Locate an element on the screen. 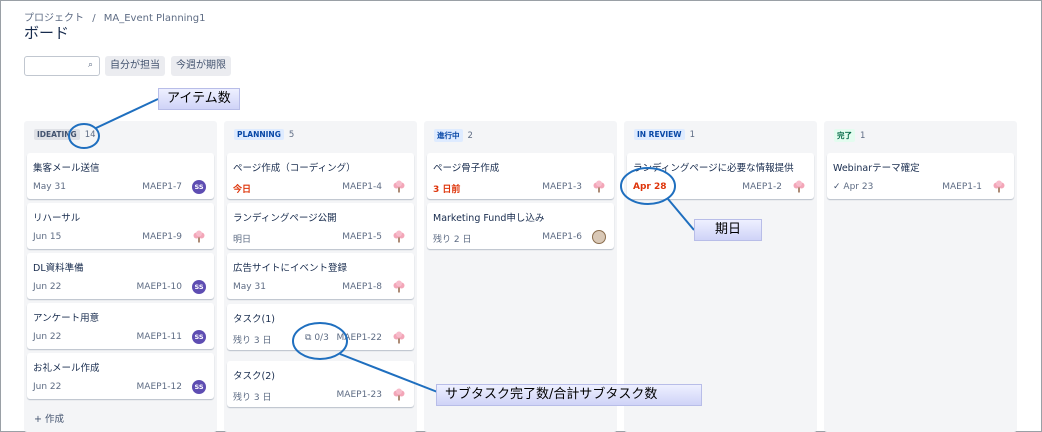 The width and height of the screenshot is (1042, 432). card: ページ作成（コーディング） 今日 MAEP1-4 is located at coordinates (320, 176).